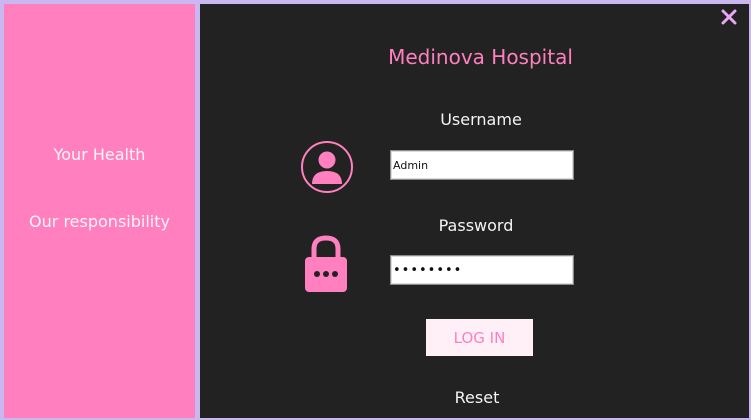  I want to click on tagline-responsibility: Our responsibility, so click(99, 221).